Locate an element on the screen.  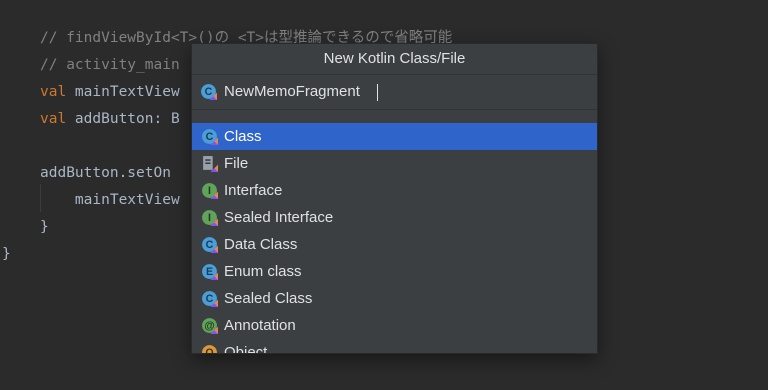
kotlin-enum-icon: E is located at coordinates (210, 272).